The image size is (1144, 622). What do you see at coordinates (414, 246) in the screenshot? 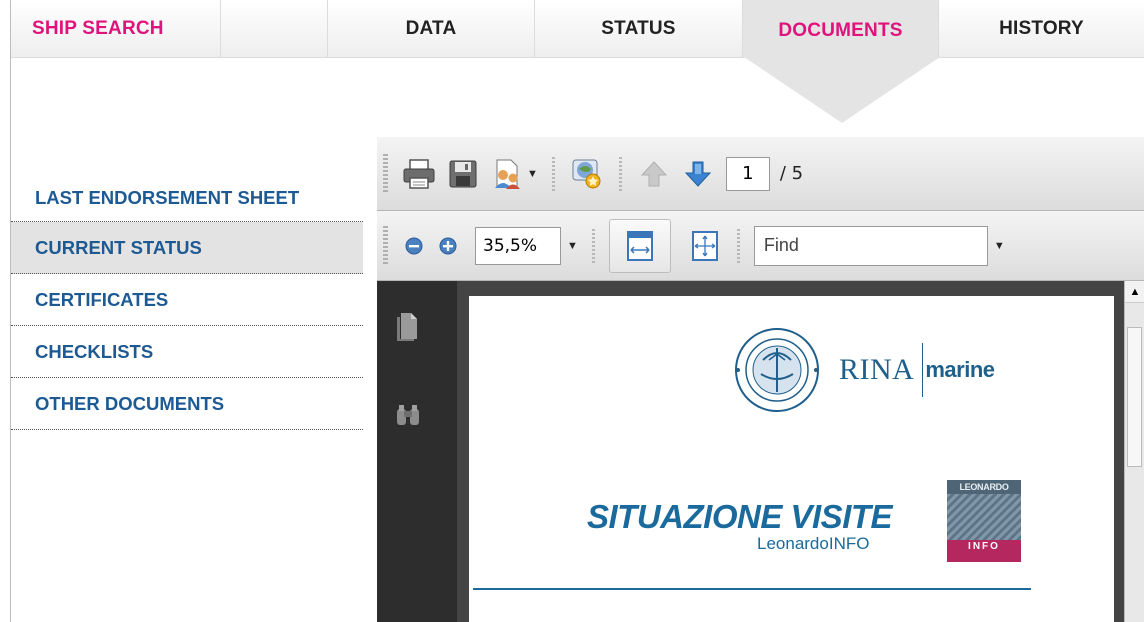
I see `zoom-out-icon` at bounding box center [414, 246].